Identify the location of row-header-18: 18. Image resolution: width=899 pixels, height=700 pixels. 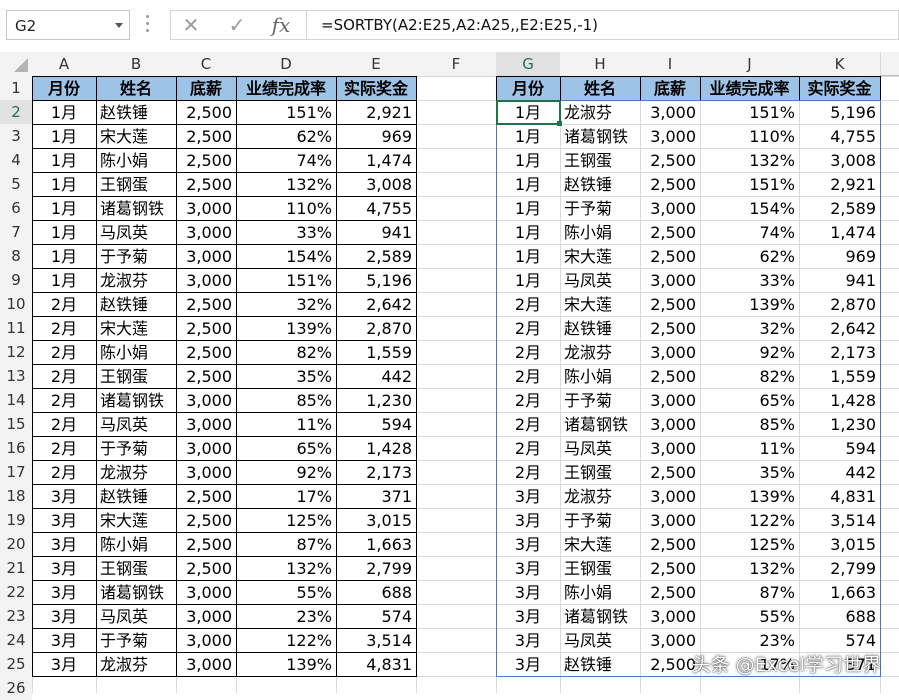
(16, 496).